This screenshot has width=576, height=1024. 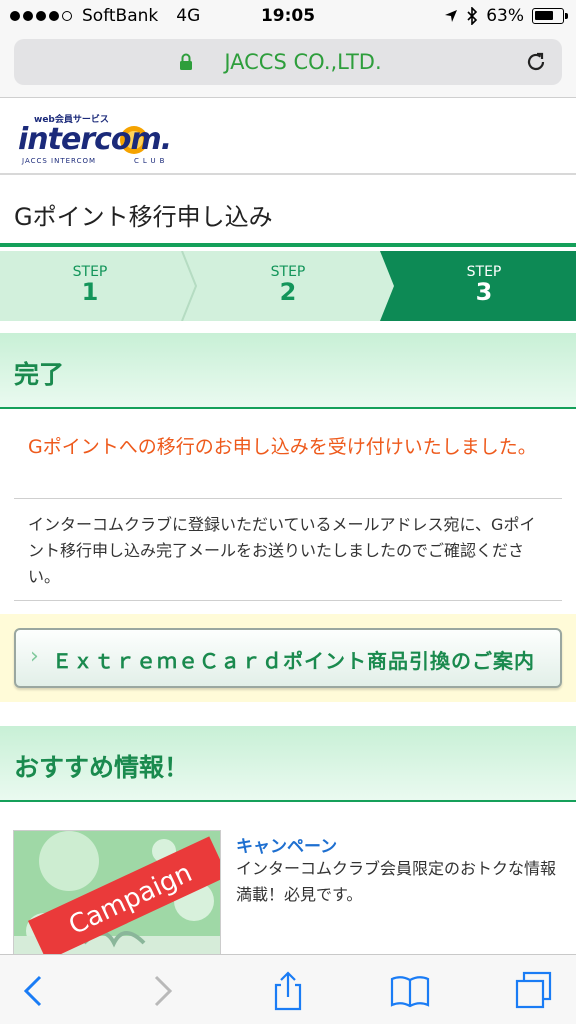 What do you see at coordinates (34, 991) in the screenshot?
I see `back-icon` at bounding box center [34, 991].